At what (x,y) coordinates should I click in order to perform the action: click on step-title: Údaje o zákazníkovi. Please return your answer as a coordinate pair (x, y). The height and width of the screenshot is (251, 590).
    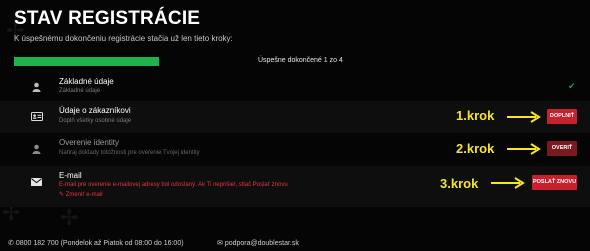
    Looking at the image, I should click on (95, 110).